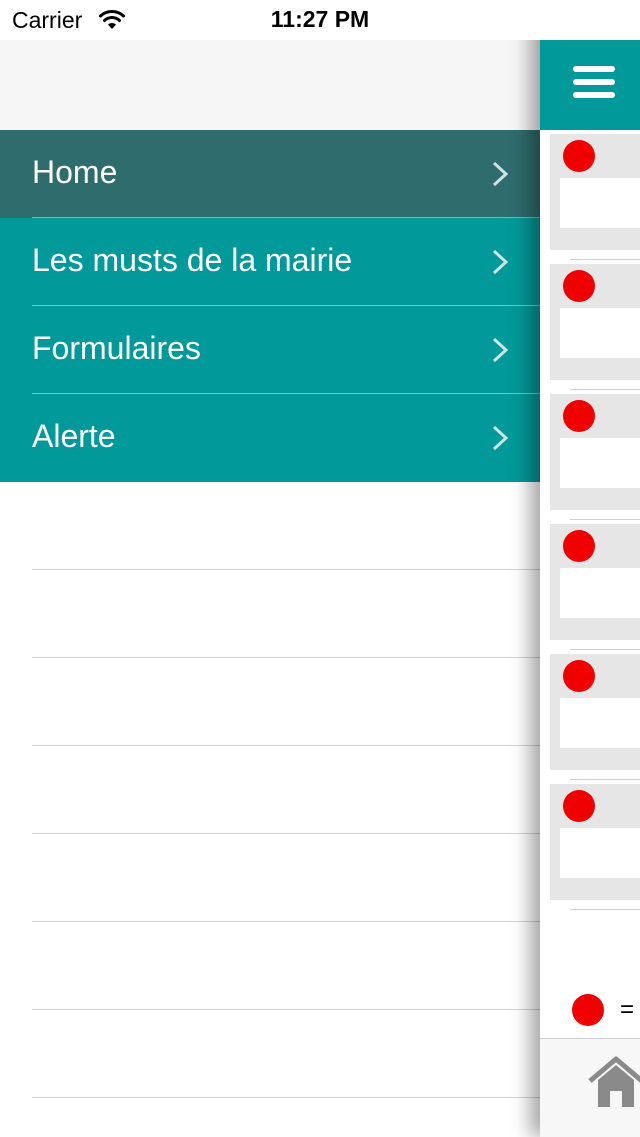  I want to click on divider, so click(605, 909).